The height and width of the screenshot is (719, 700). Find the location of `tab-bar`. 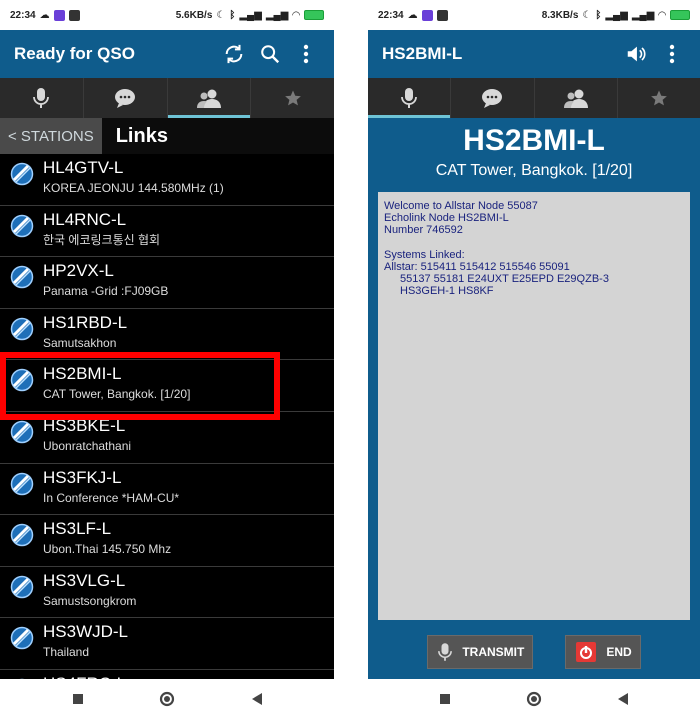

tab-bar is located at coordinates (534, 98).